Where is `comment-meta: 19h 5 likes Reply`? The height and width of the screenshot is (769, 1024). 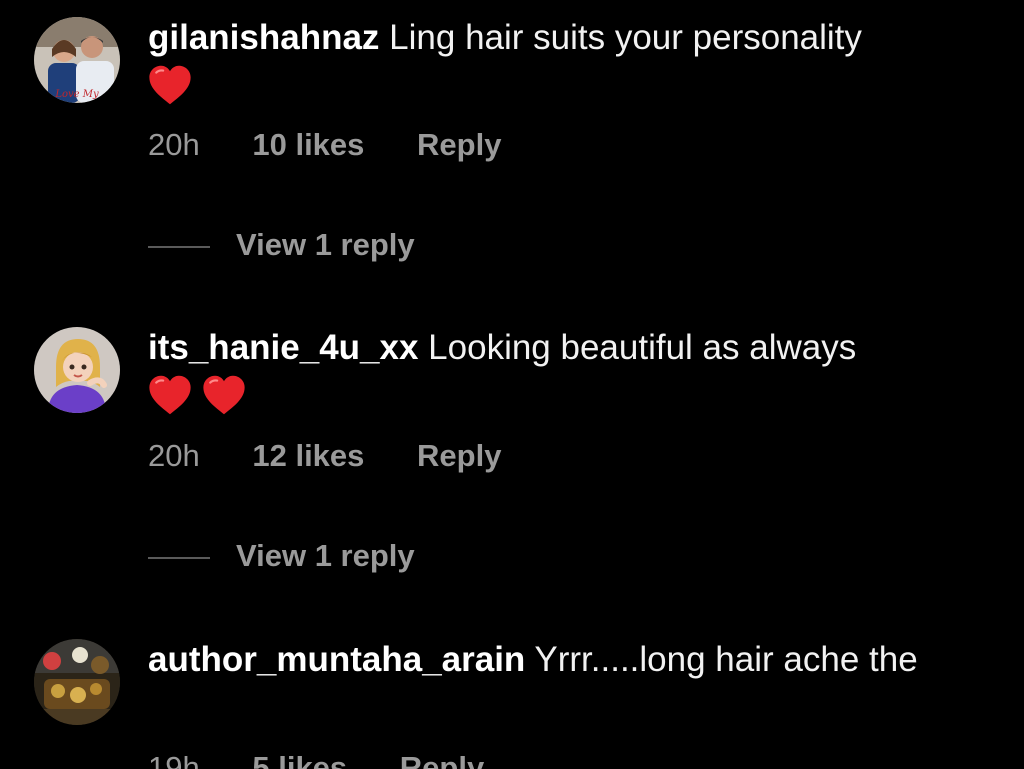 comment-meta: 19h 5 likes Reply is located at coordinates (338, 759).